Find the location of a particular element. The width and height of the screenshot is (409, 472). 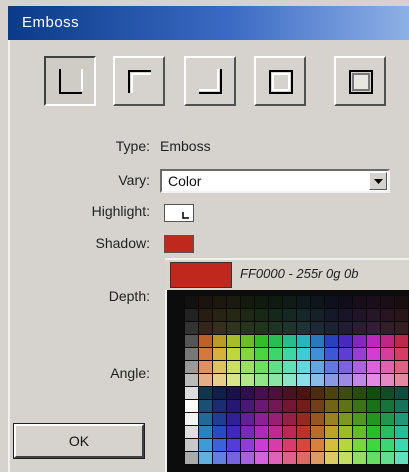

highlight-color-button is located at coordinates (179, 213).